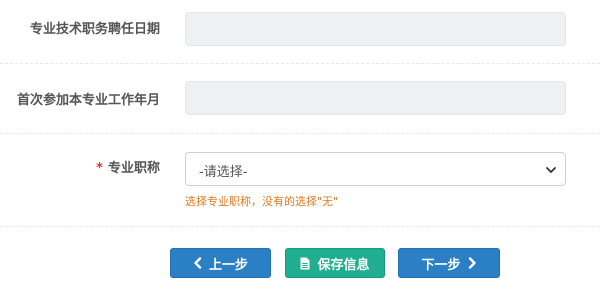 This screenshot has height=293, width=600. I want to click on required-marker: *, so click(99, 168).